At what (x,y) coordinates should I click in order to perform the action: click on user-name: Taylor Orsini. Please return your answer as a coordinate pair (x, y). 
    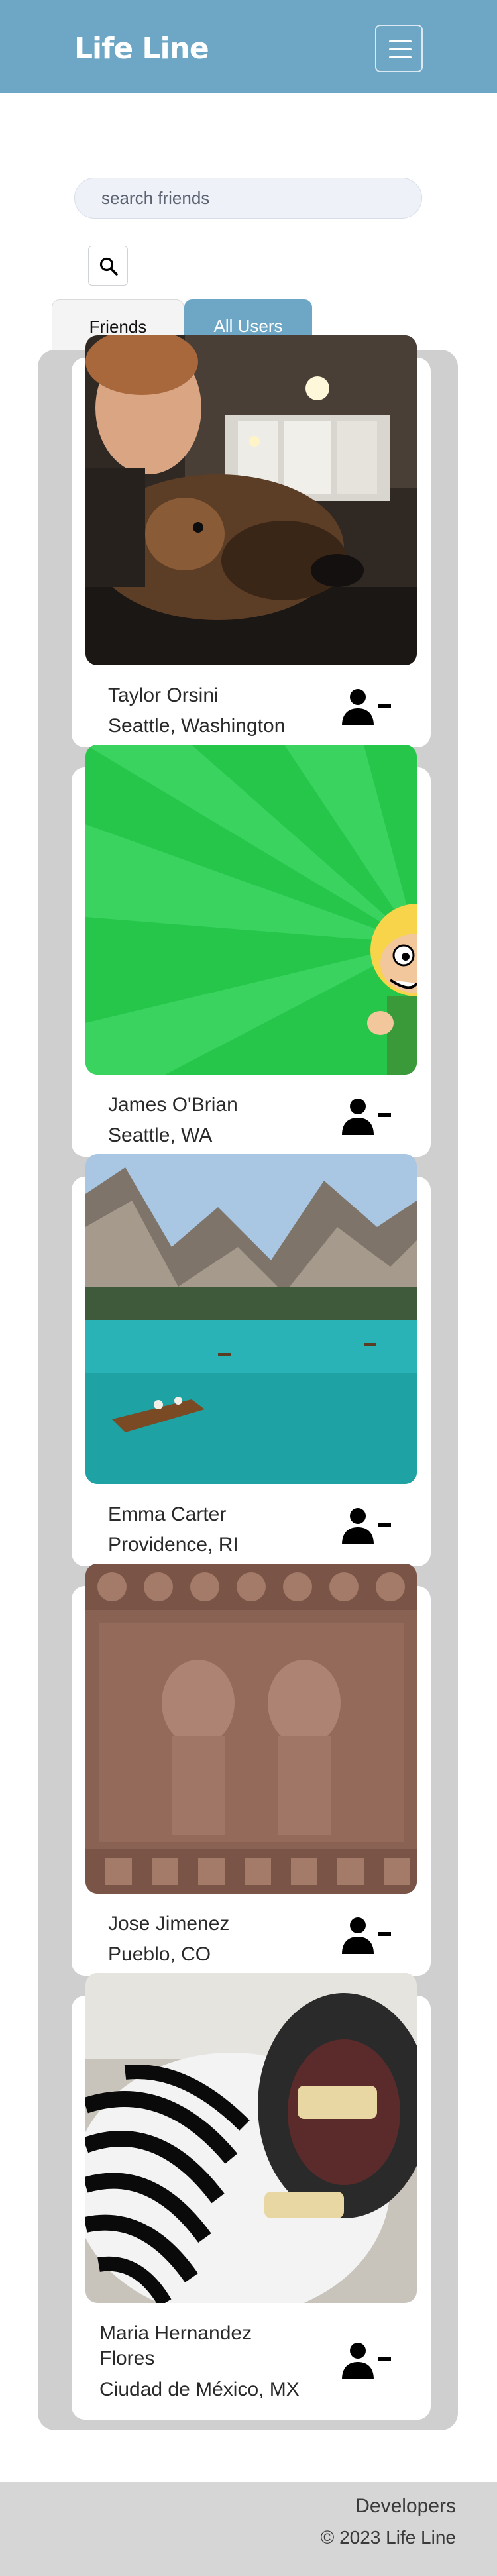
    Looking at the image, I should click on (163, 695).